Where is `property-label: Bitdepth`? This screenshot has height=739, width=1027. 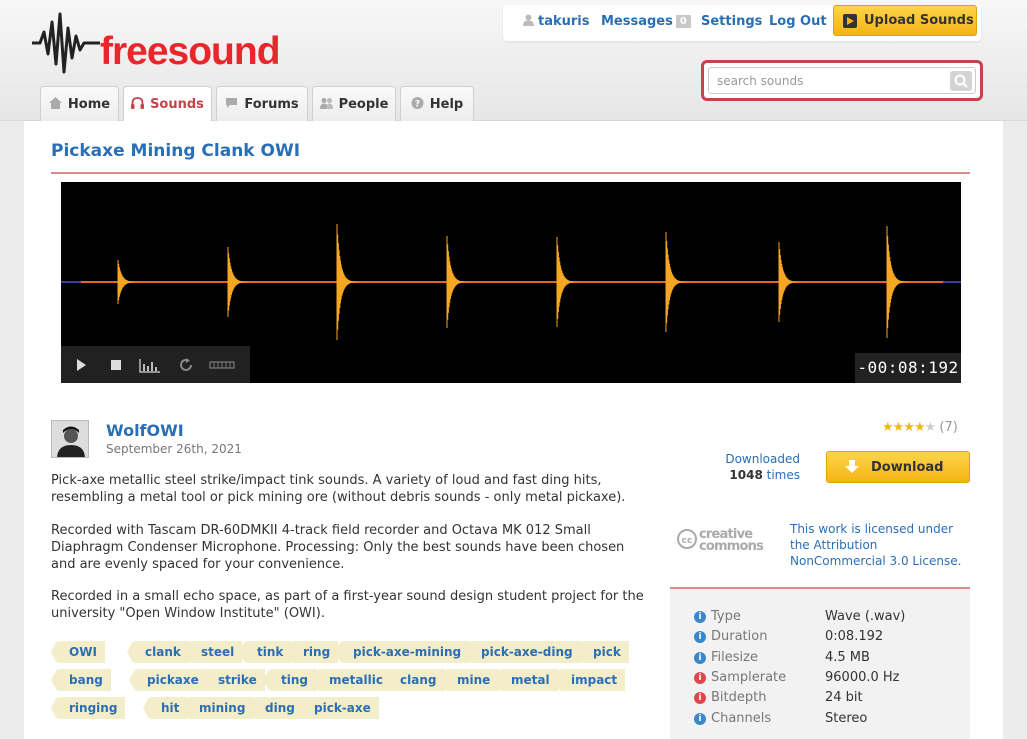
property-label: Bitdepth is located at coordinates (739, 697).